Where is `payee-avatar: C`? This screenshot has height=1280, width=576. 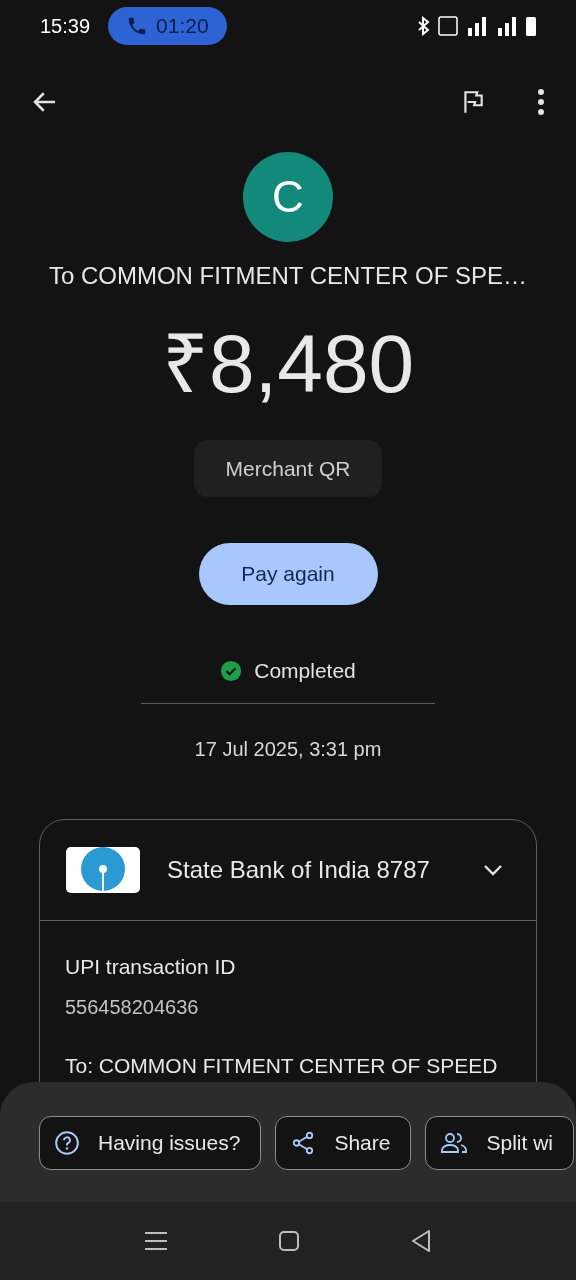
payee-avatar: C is located at coordinates (288, 197).